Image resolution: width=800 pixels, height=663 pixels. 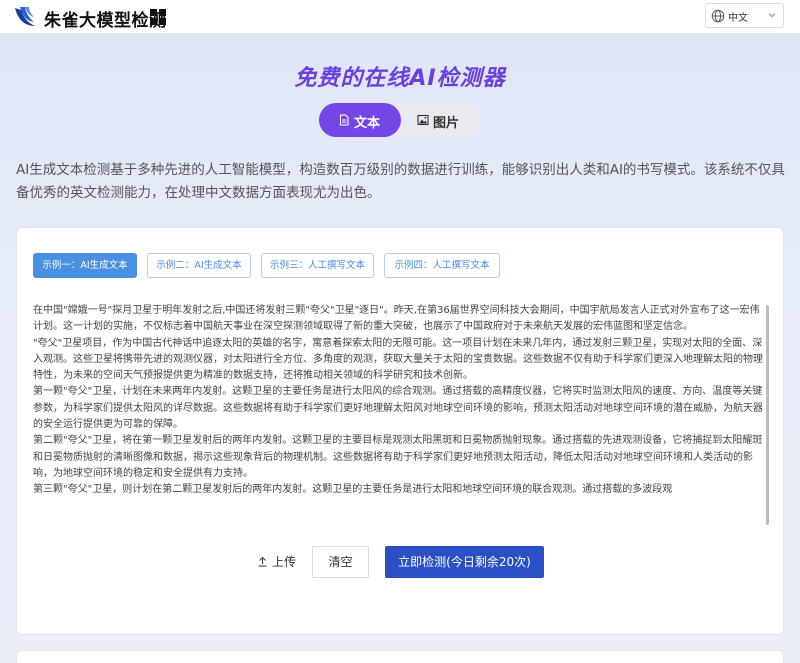 I want to click on language-label: 中文, so click(x=738, y=18).